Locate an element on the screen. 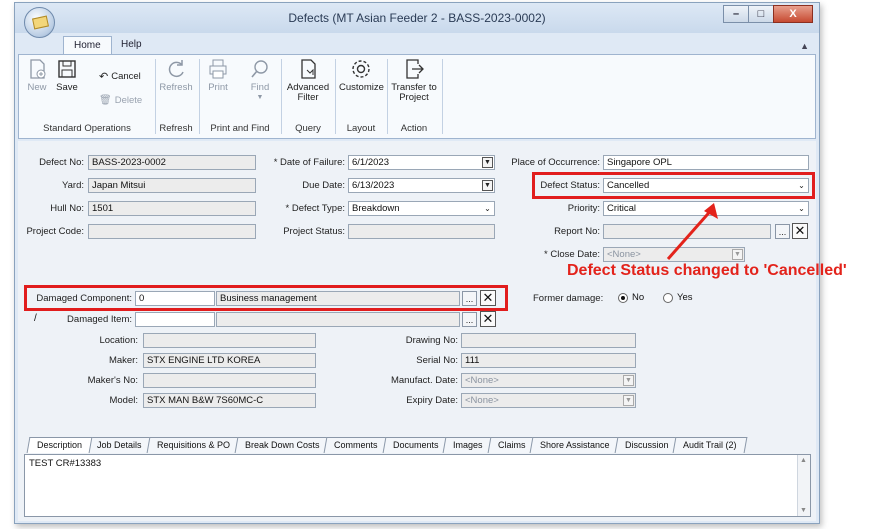  save-button: Save is located at coordinates (67, 75).